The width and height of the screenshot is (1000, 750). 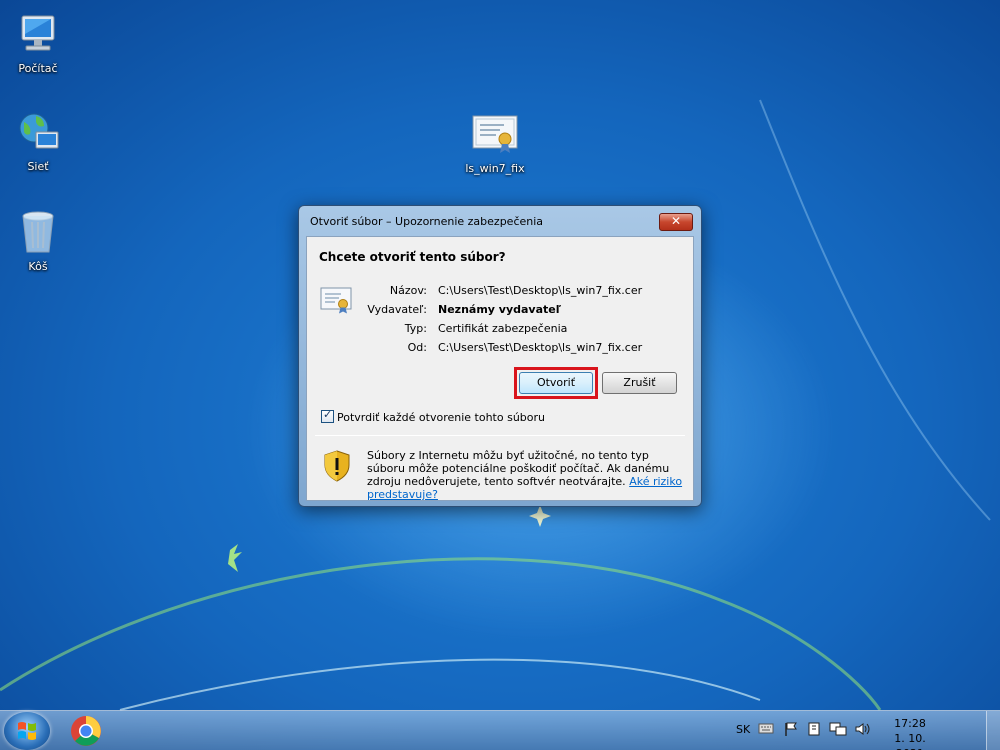 What do you see at coordinates (408, 290) in the screenshot?
I see `property-label: Názov:` at bounding box center [408, 290].